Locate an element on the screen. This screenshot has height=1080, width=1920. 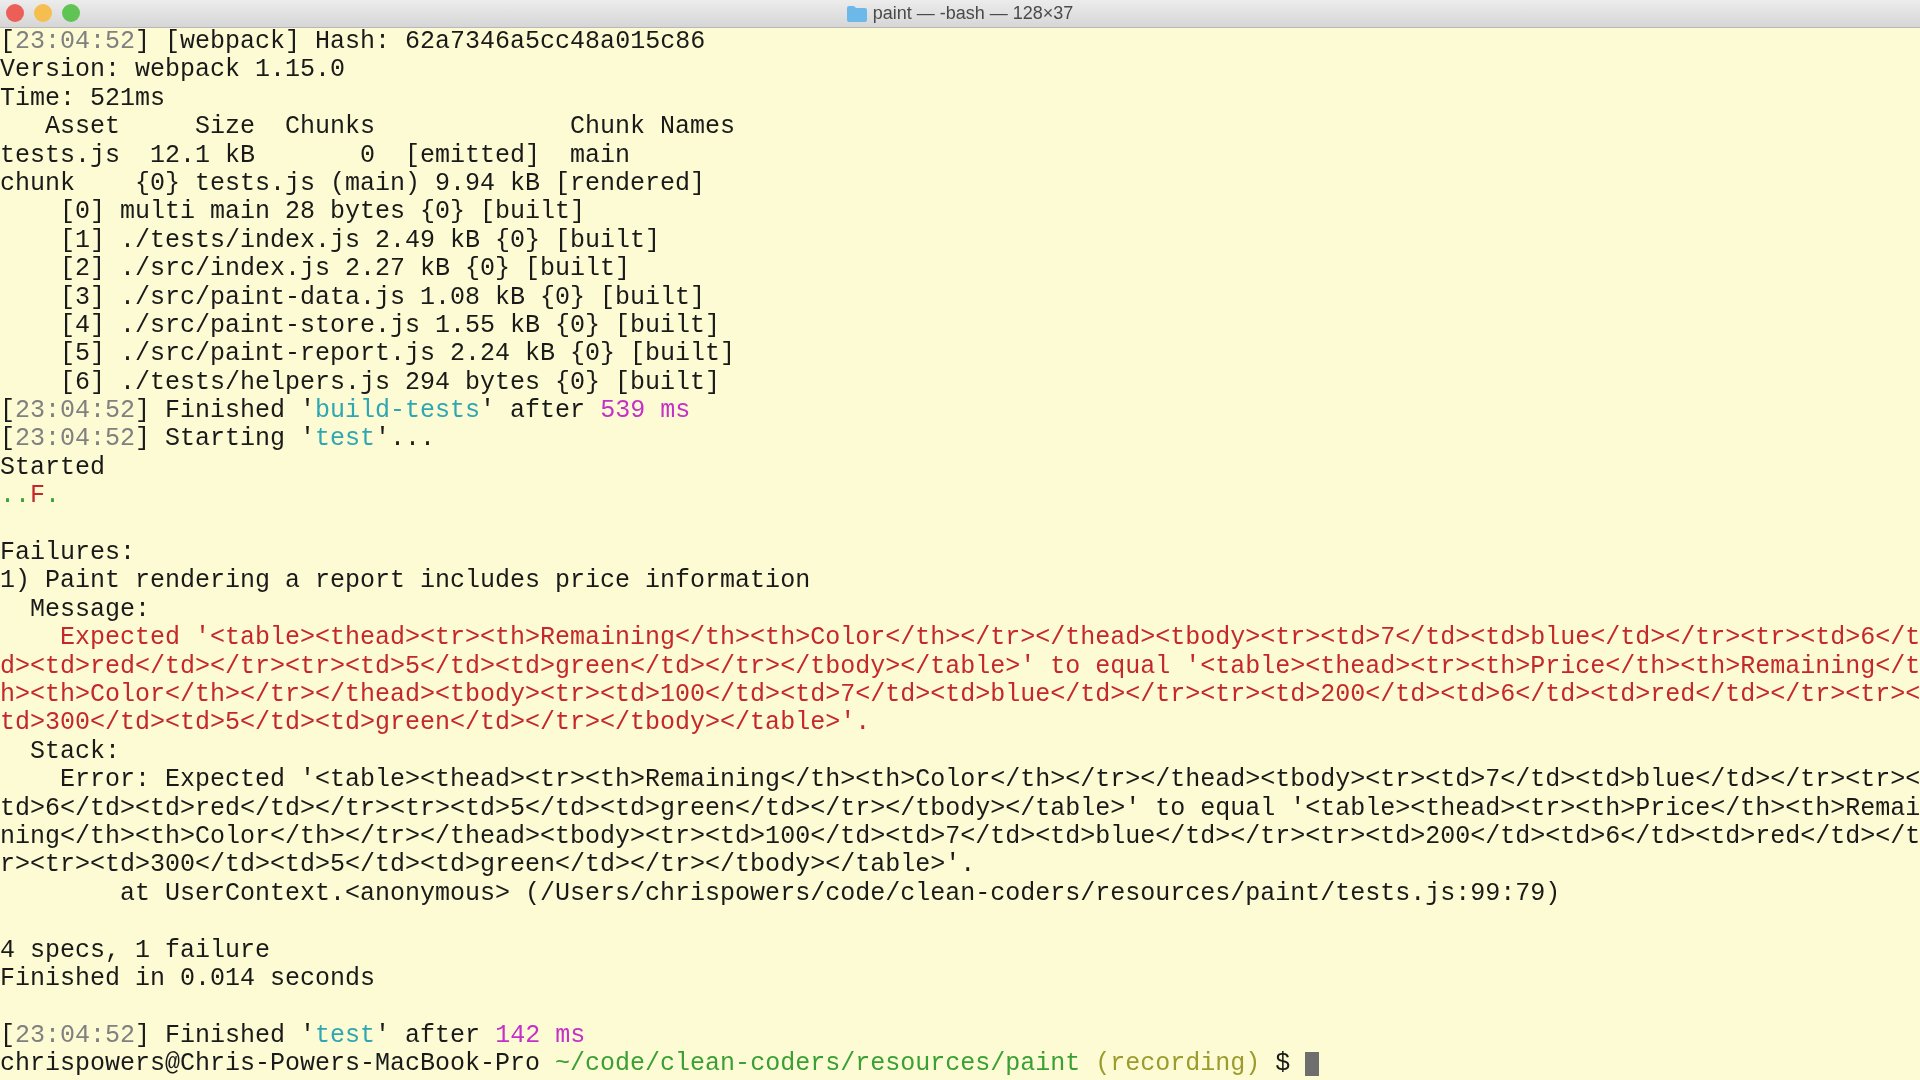
error-text: Expected '<table><thead><tr><th>Remaining</th><th>Color</th></tr></thead><tbody><tr><td>7</td><td>blue</td></tr><tr><td>6</t is located at coordinates (989, 638).